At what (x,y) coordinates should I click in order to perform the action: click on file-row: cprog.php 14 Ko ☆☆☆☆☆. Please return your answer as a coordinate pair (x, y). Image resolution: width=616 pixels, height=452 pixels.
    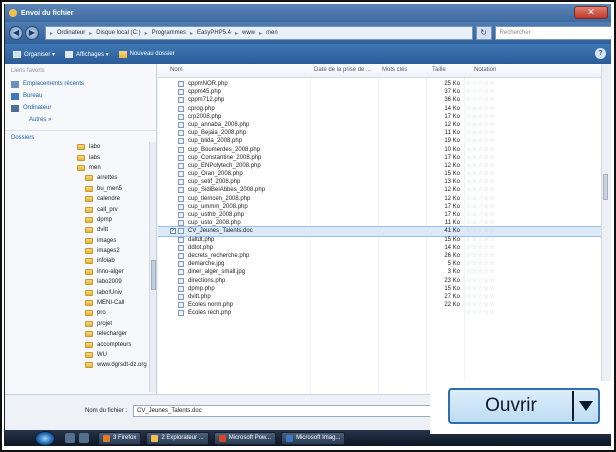
    Looking at the image, I should click on (383, 109).